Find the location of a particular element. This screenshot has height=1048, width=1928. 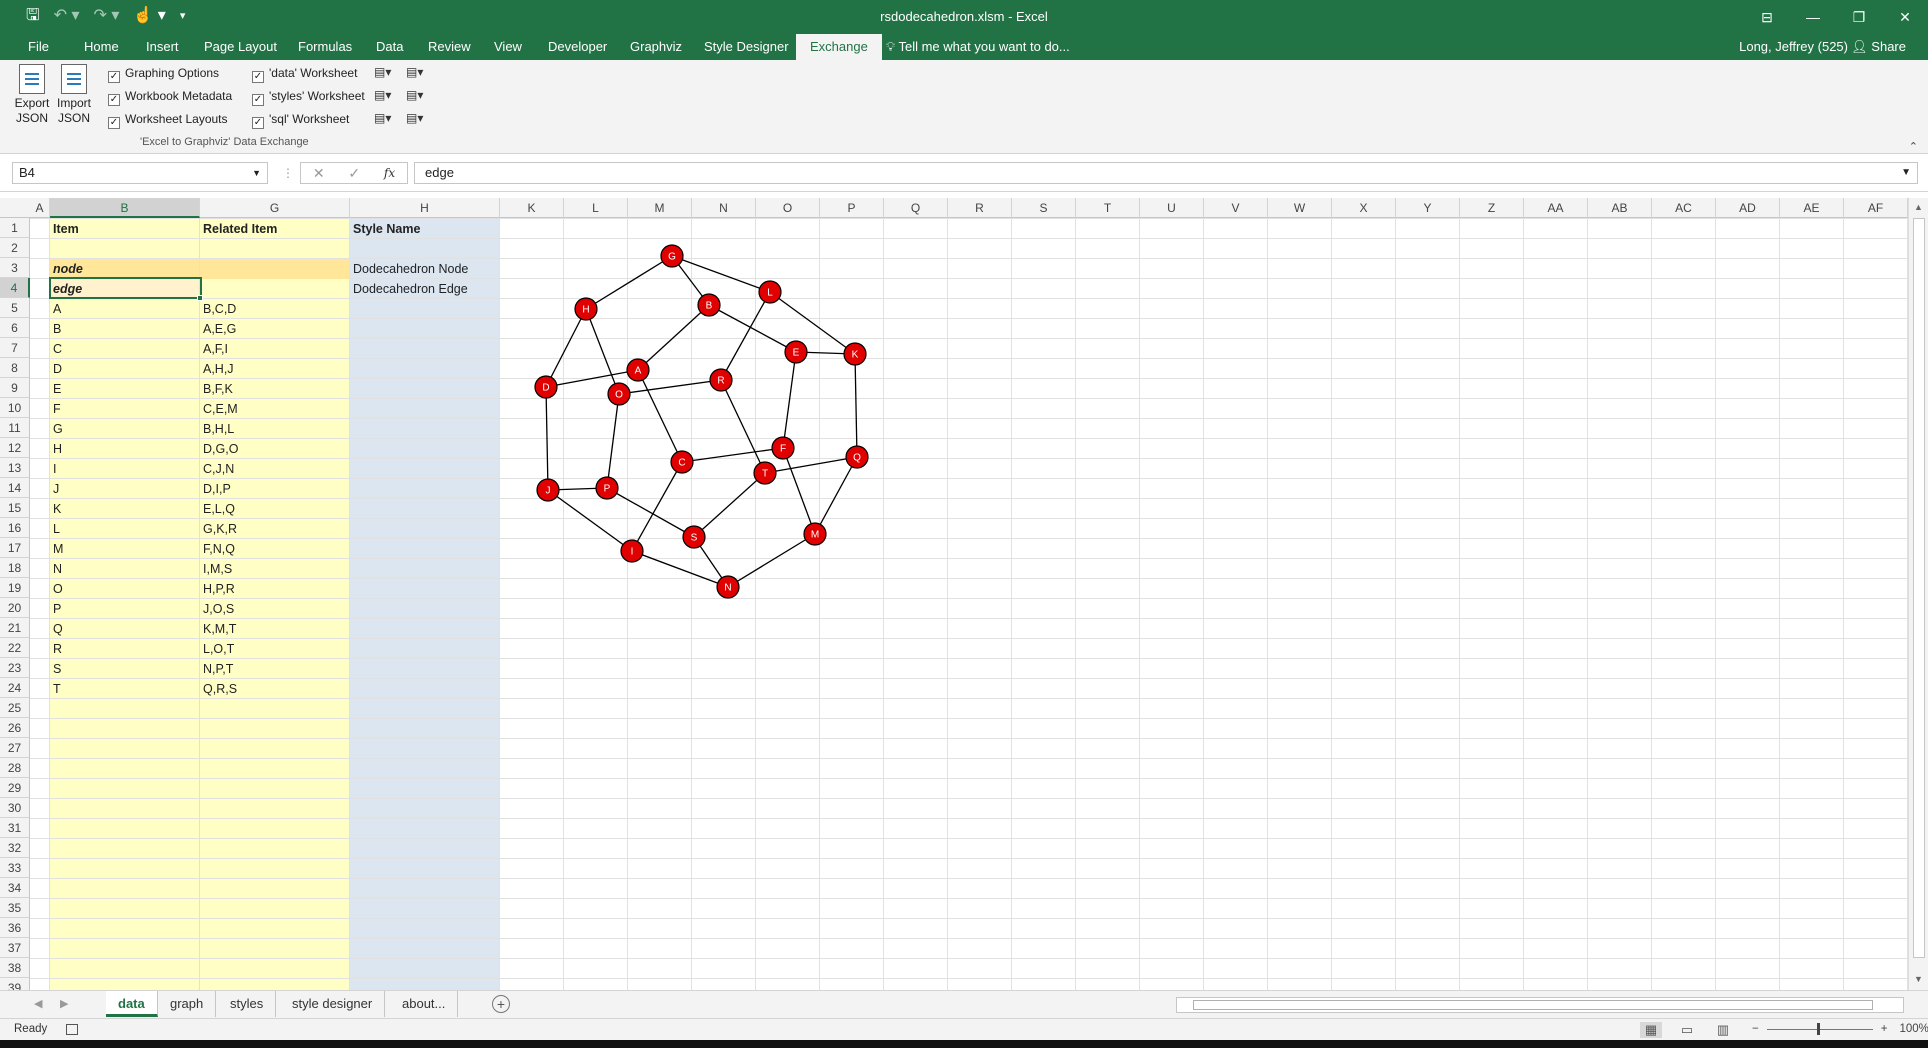

vertical-scroll-thumb is located at coordinates (1919, 588).